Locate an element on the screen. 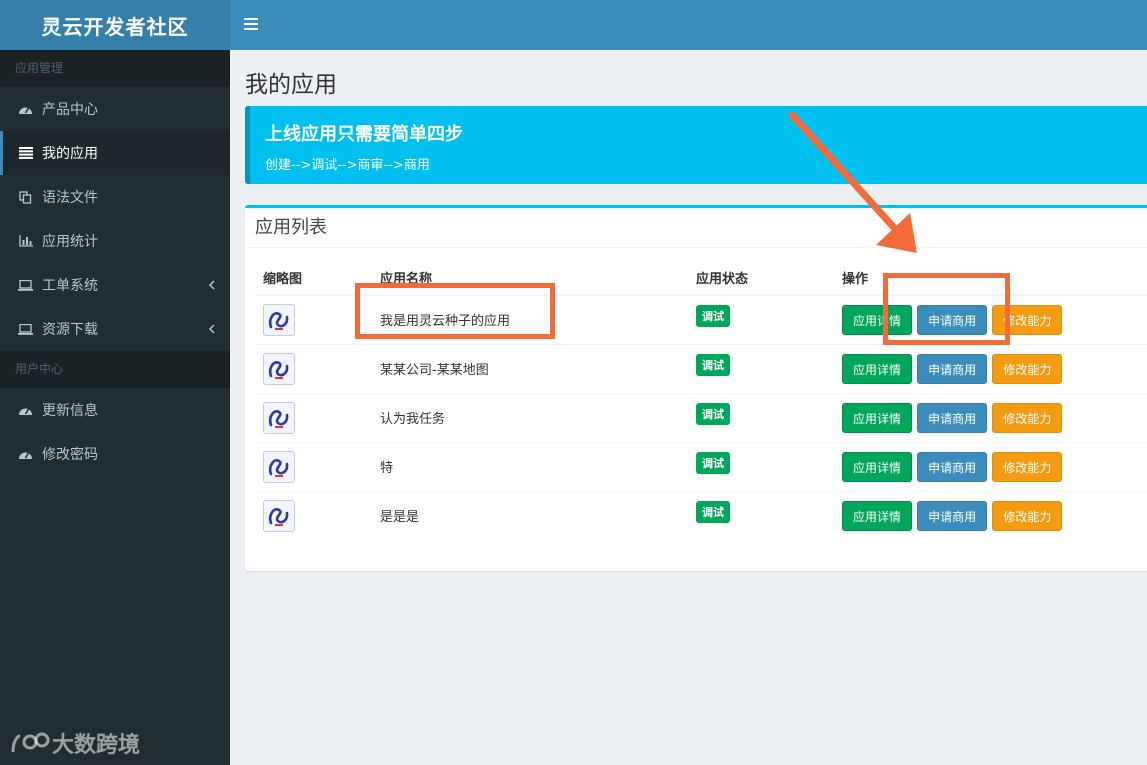  sidebar-item-label: 更新信息 is located at coordinates (70, 411).